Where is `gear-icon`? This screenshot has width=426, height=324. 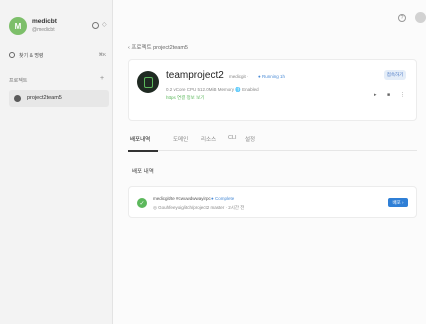 gear-icon is located at coordinates (95, 25).